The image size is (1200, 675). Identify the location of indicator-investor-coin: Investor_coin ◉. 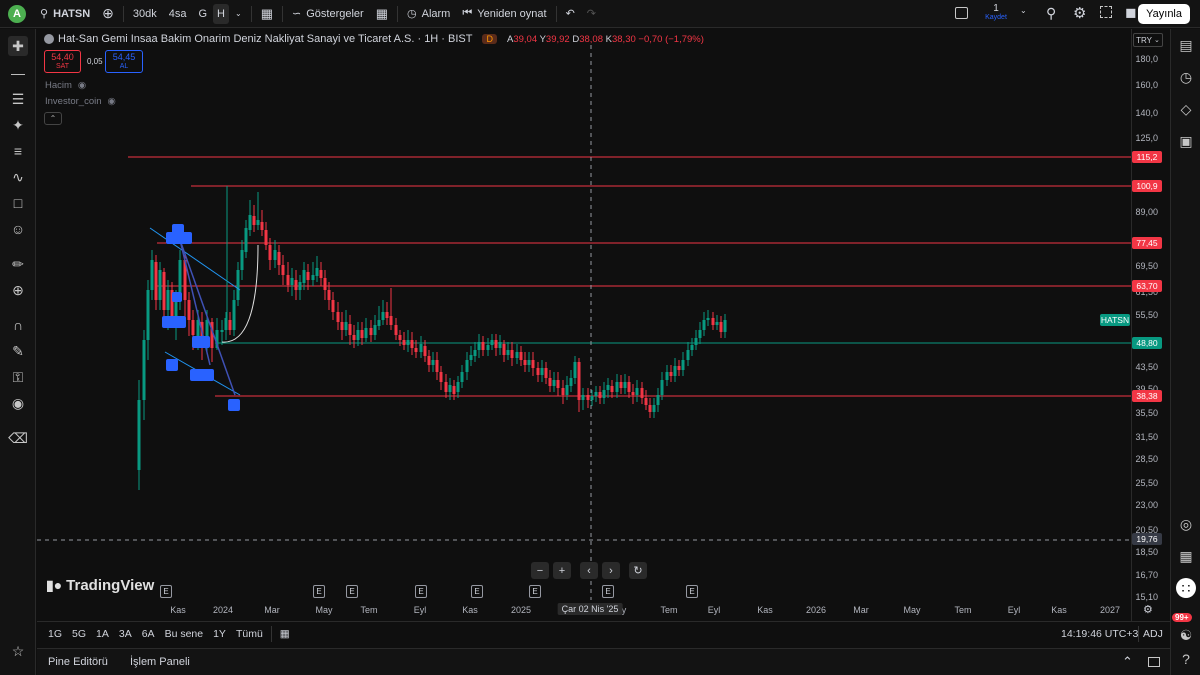
(80, 101).